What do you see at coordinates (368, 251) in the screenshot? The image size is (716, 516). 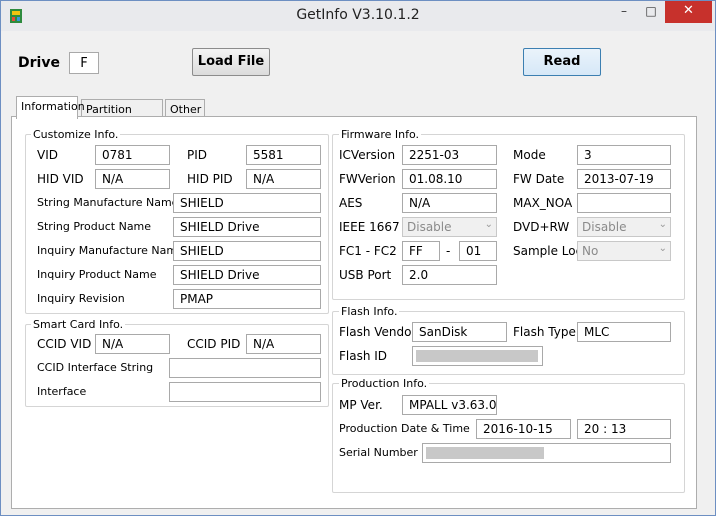 I see `fc-label: FC1 - FC2` at bounding box center [368, 251].